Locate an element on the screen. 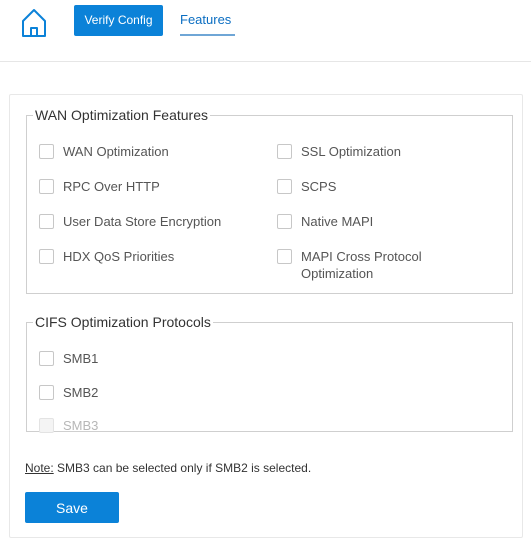 Image resolution: width=531 pixels, height=541 pixels. home-button is located at coordinates (34, 23).